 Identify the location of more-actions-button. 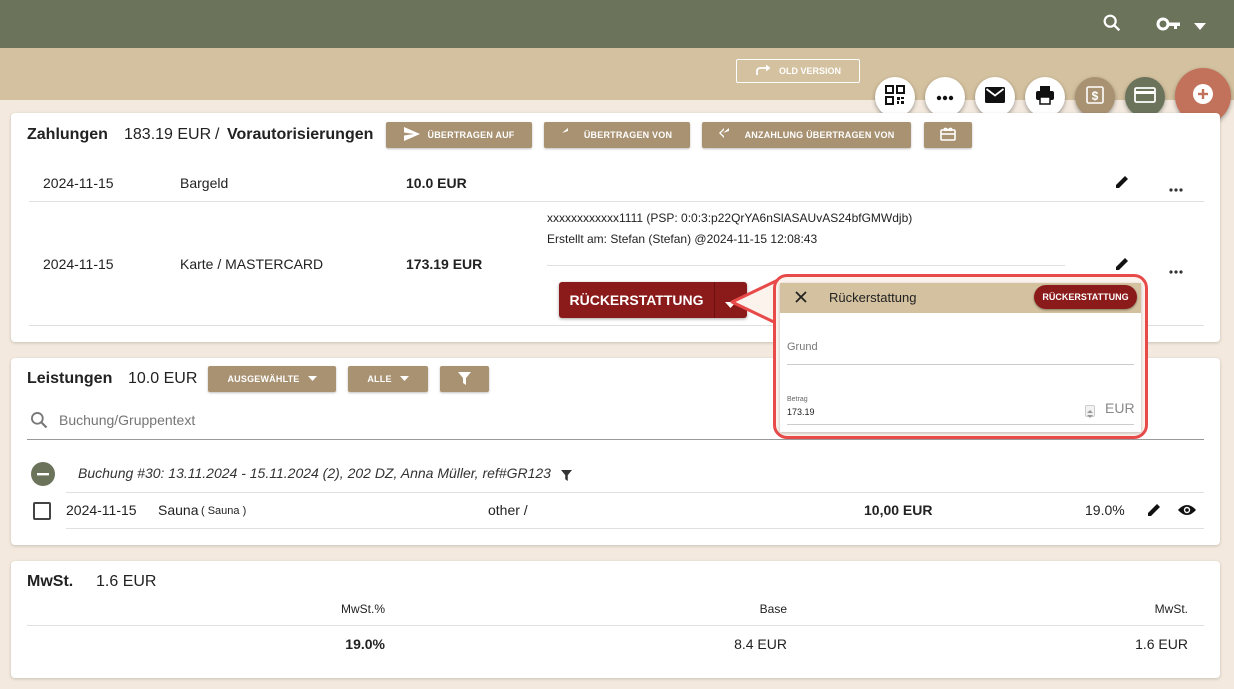
(945, 97).